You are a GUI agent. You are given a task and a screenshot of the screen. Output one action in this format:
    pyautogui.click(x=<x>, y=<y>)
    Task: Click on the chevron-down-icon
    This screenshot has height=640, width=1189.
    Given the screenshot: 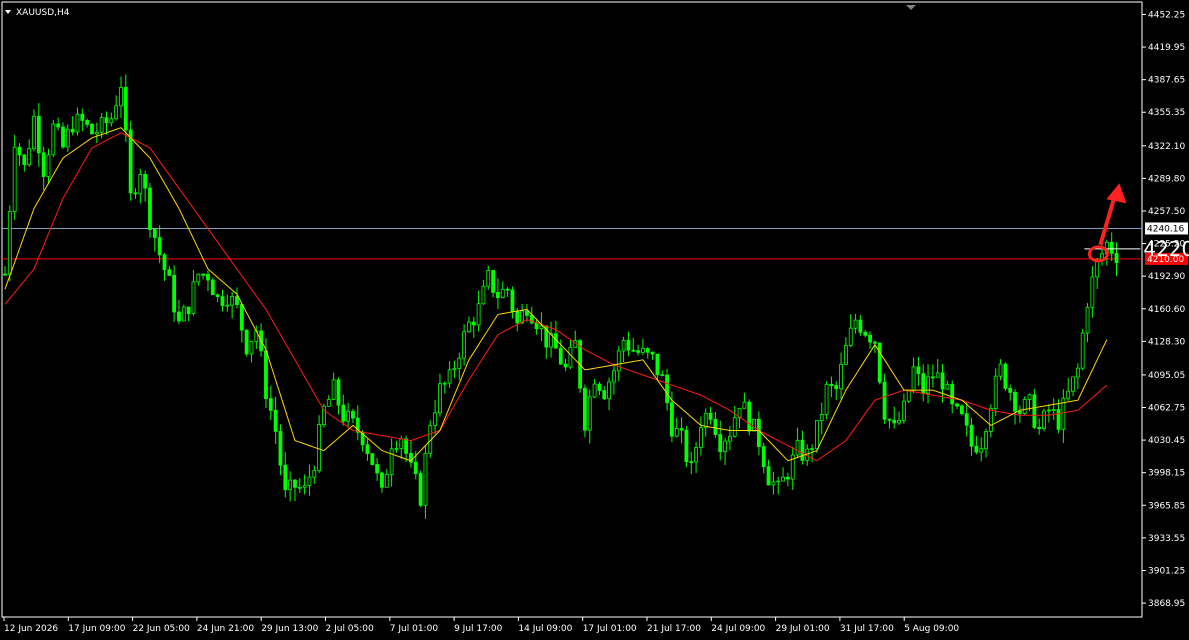 What is the action you would take?
    pyautogui.click(x=8, y=12)
    